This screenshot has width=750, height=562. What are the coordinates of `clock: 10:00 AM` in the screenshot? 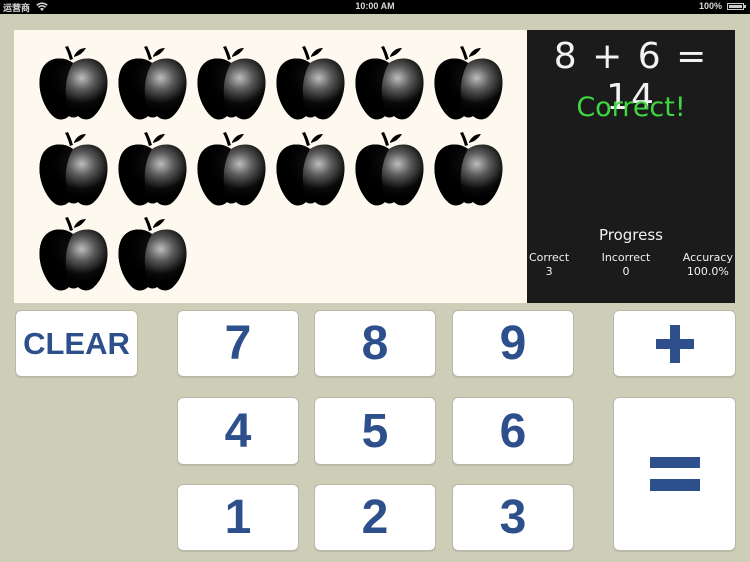 It's located at (375, 6).